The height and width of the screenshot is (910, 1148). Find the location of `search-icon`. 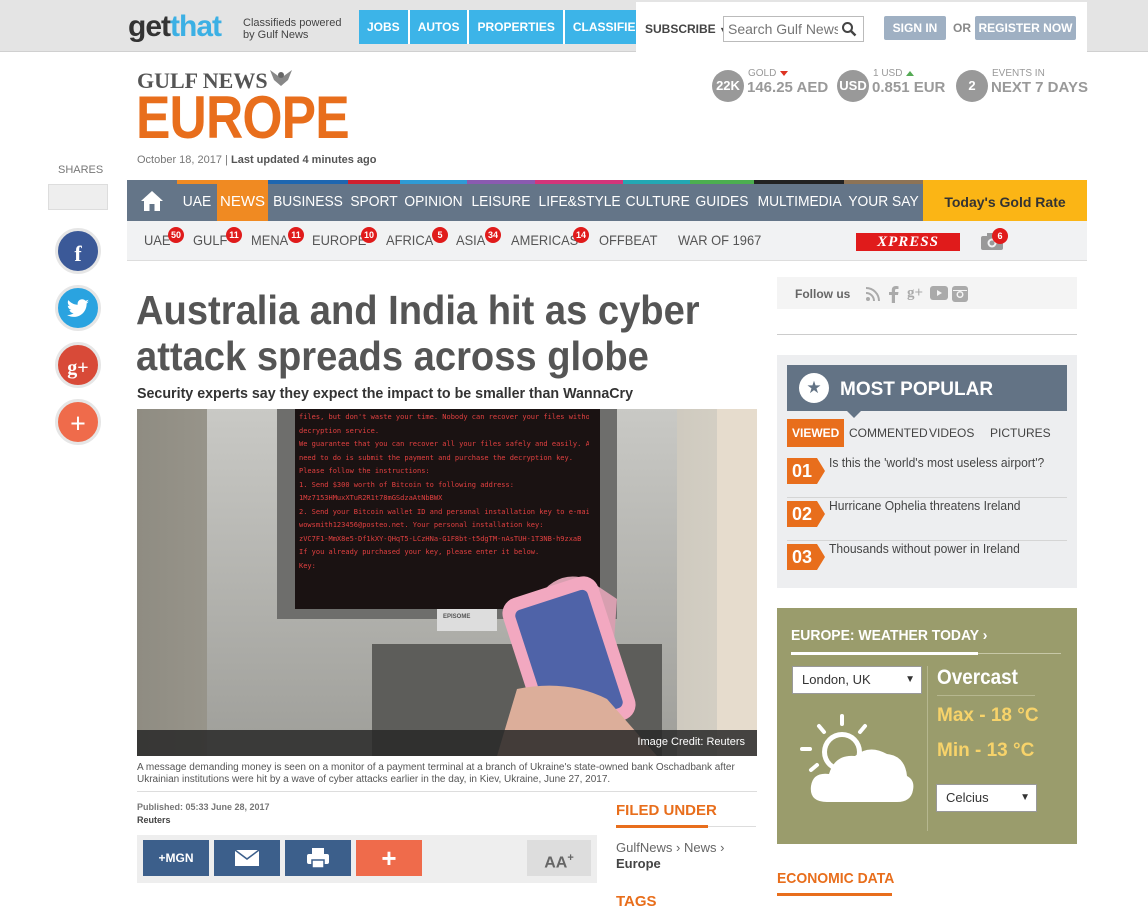

search-icon is located at coordinates (849, 29).